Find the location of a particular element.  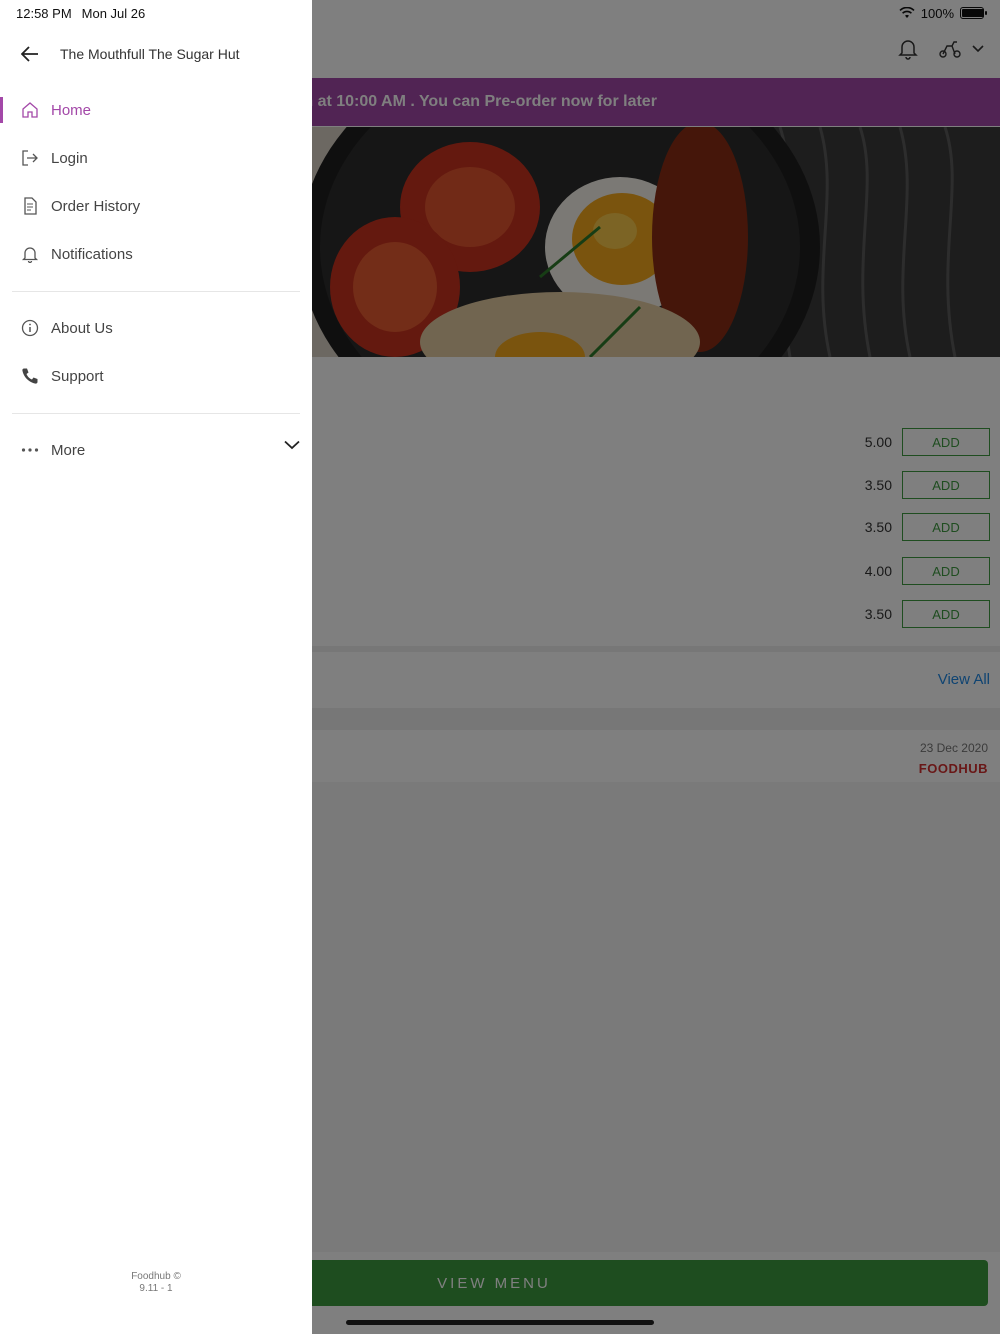

drawer-footer: Foodhub © 9.11 - 1 is located at coordinates (156, 1283).